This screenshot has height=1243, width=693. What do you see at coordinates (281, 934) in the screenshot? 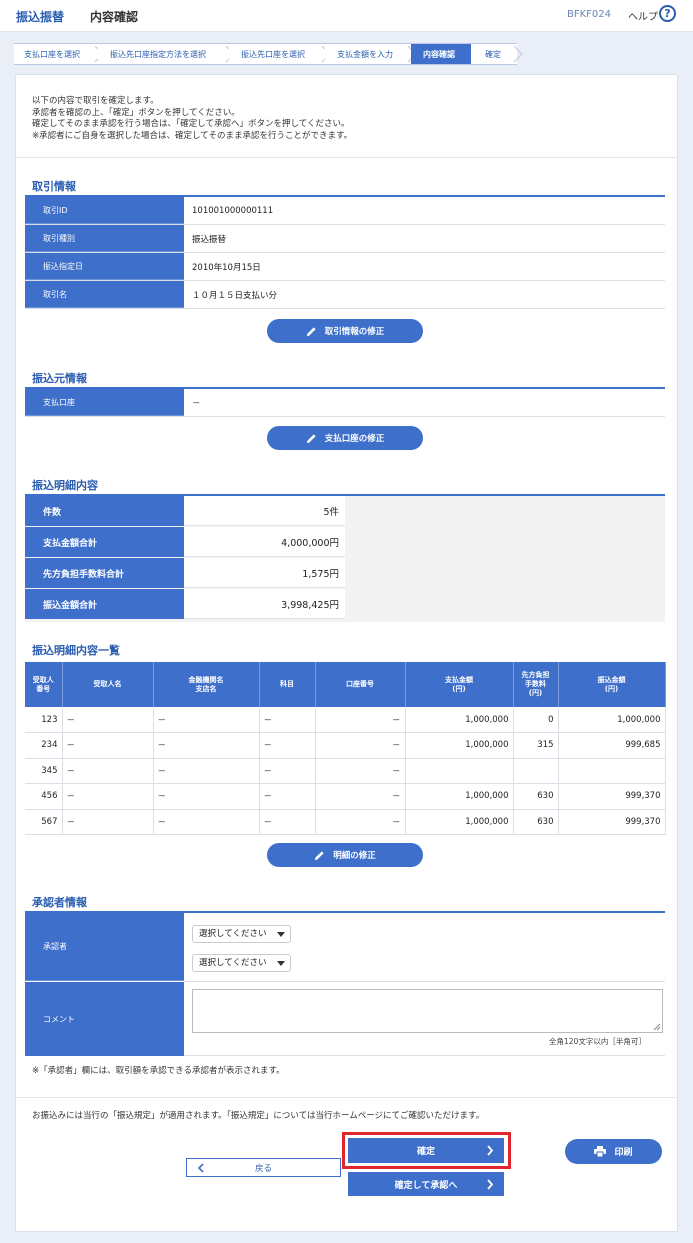
I see `dropdown-arrow-icon` at bounding box center [281, 934].